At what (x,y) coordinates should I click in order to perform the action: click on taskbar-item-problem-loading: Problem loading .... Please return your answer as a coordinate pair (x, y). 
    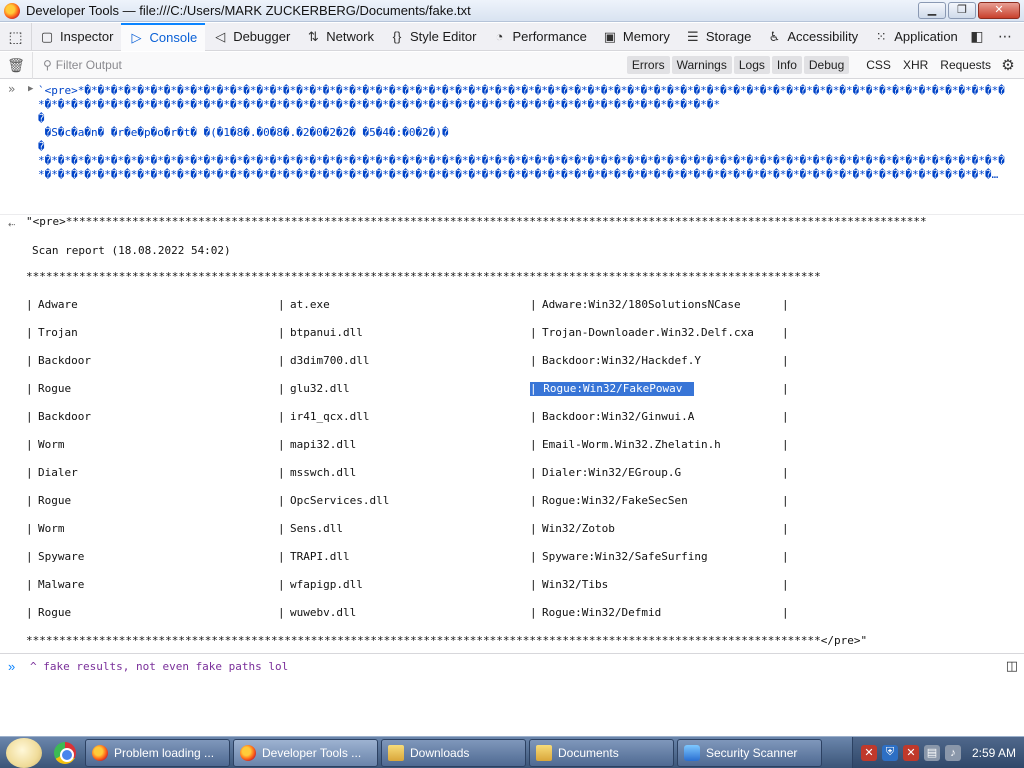
    Looking at the image, I should click on (157, 752).